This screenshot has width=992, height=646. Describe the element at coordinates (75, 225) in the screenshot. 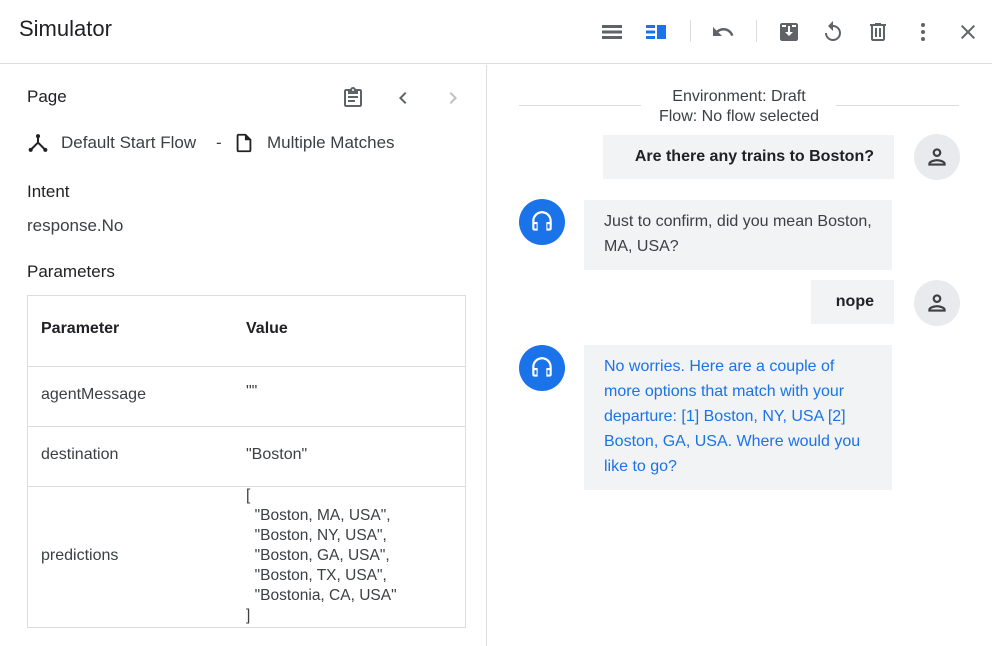

I see `intent-value: response.No` at that location.